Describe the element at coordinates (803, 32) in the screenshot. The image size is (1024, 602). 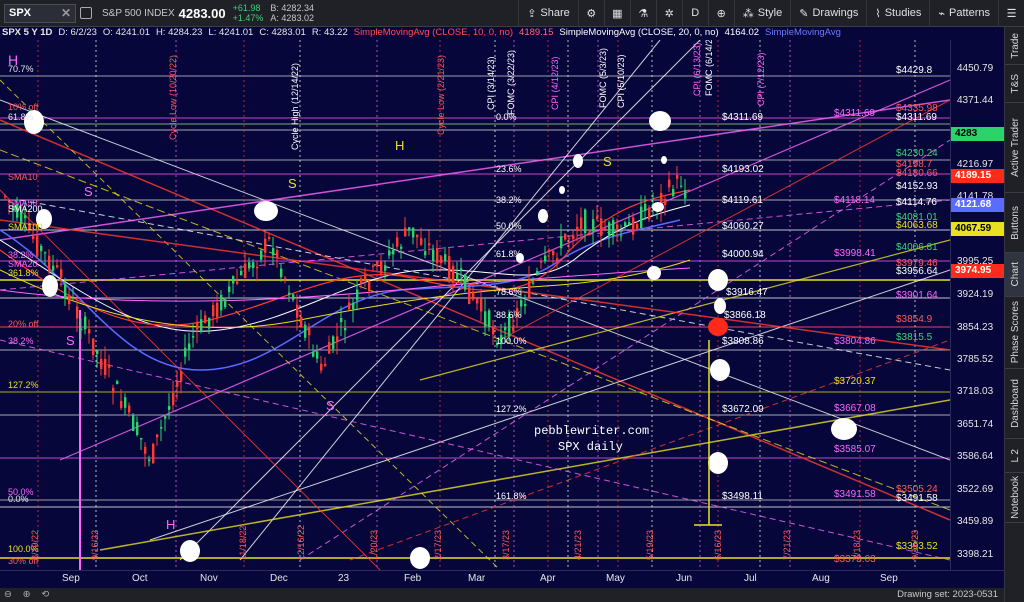
I see `sma50-name: SimpleMovingAvg` at that location.